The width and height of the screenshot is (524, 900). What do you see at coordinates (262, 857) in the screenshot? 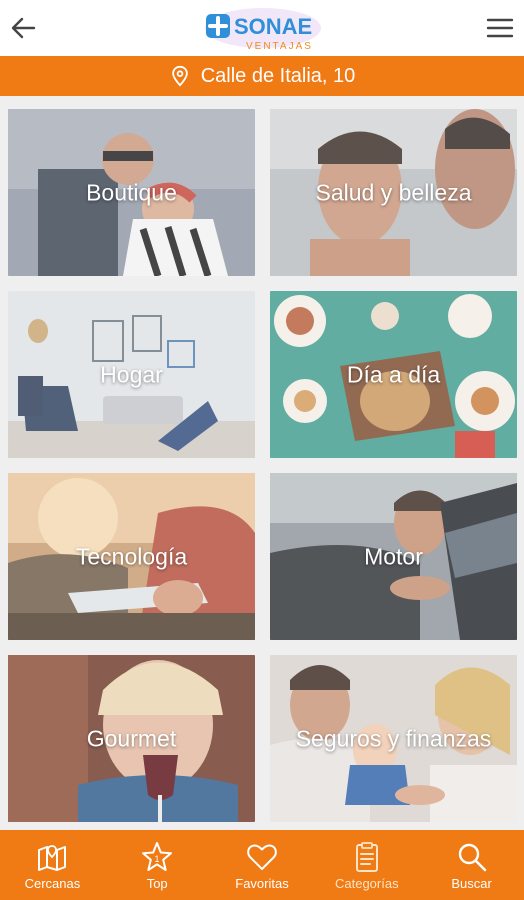
I see `heart-icon` at bounding box center [262, 857].